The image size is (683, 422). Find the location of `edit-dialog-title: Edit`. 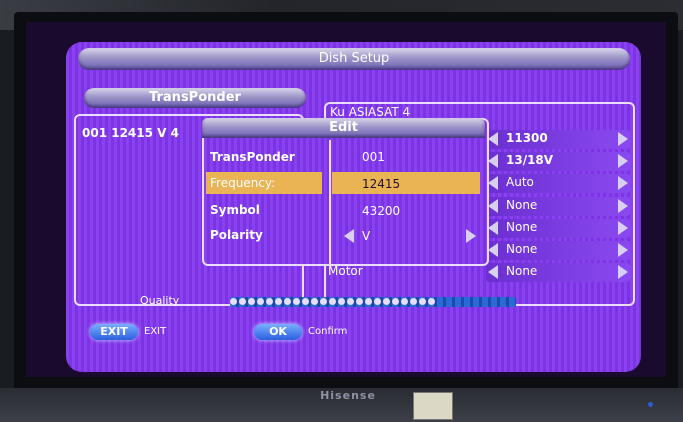

edit-dialog-title: Edit is located at coordinates (343, 128).